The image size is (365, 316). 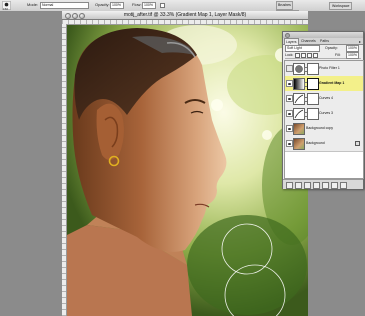 I want to click on layer-name: Curves 4, so click(x=326, y=98).